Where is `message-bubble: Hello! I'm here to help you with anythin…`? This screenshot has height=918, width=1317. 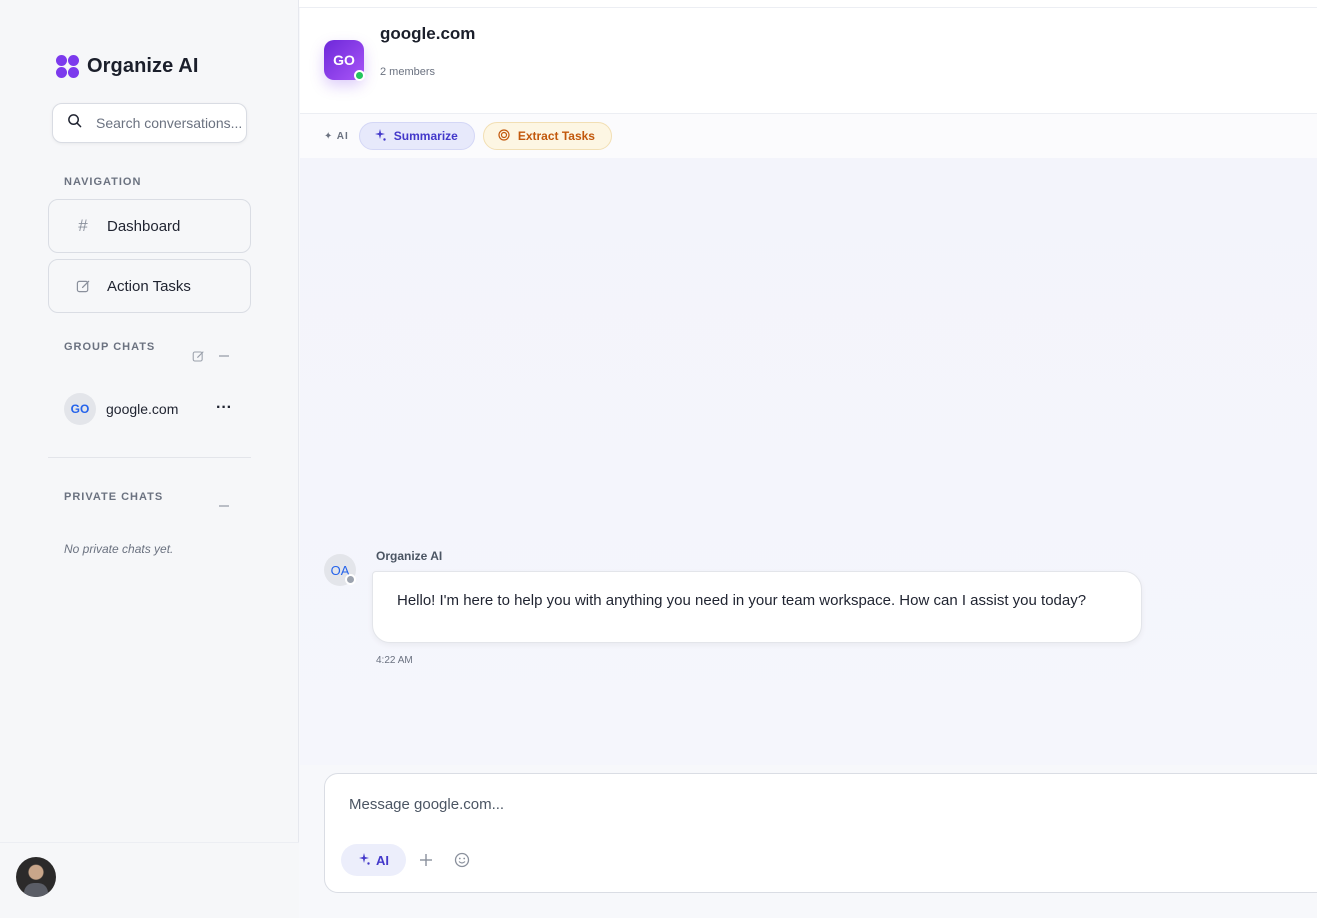
message-bubble: Hello! I'm here to help you with anythin… is located at coordinates (757, 607).